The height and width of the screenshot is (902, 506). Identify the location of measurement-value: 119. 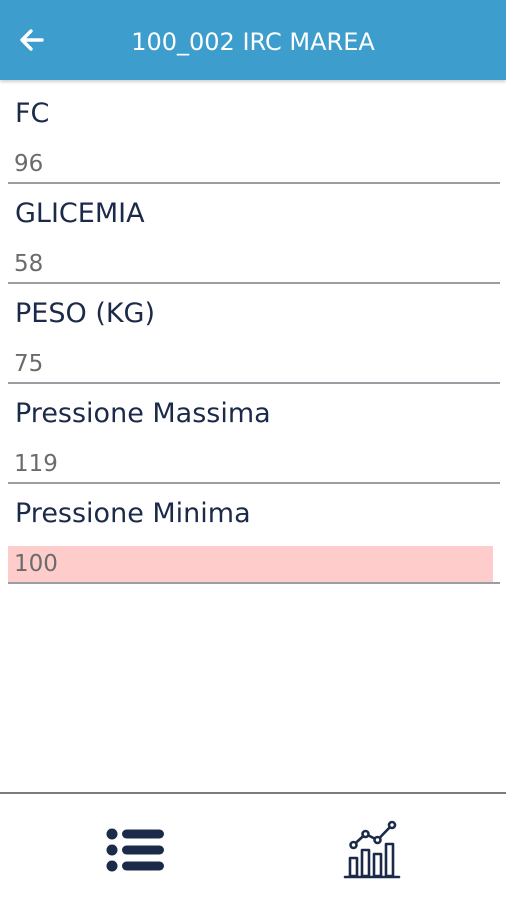
(36, 464).